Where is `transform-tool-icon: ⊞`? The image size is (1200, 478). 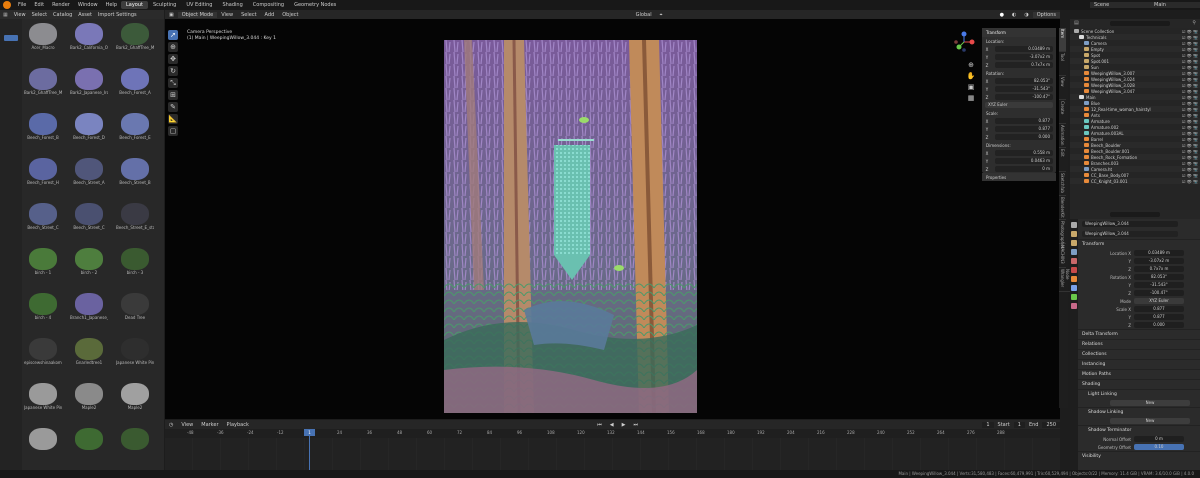 transform-tool-icon: ⊞ is located at coordinates (173, 95).